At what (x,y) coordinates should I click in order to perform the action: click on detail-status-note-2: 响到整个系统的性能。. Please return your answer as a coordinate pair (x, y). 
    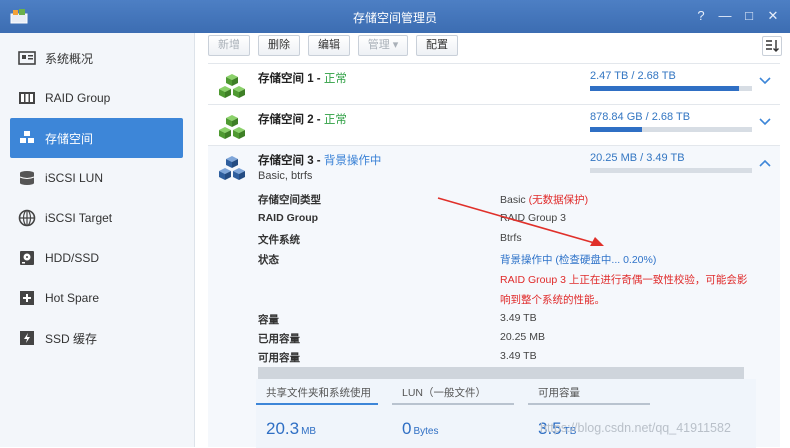
    Looking at the image, I should click on (552, 300).